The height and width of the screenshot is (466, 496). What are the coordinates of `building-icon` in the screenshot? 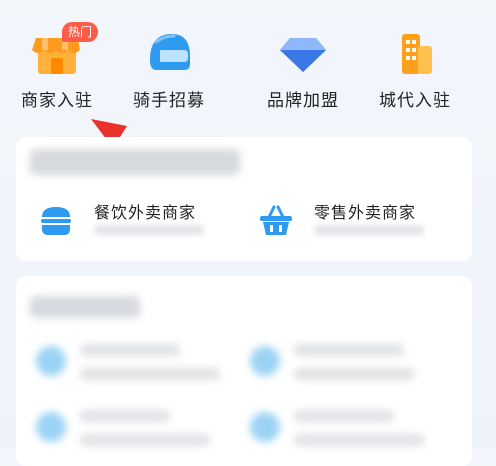 It's located at (417, 54).